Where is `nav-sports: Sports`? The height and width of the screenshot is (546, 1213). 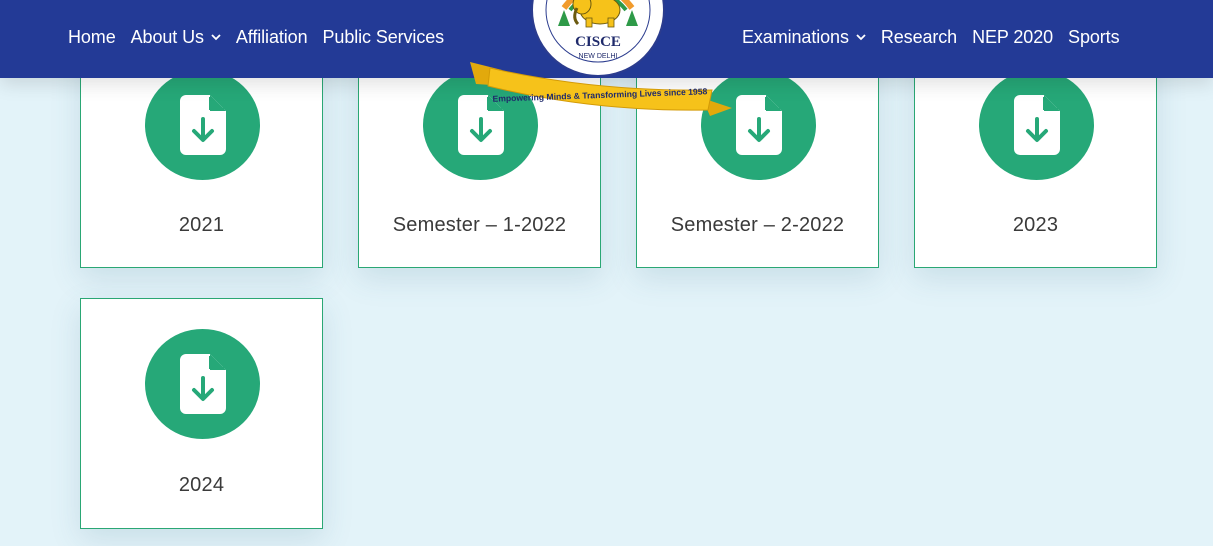 nav-sports: Sports is located at coordinates (1094, 37).